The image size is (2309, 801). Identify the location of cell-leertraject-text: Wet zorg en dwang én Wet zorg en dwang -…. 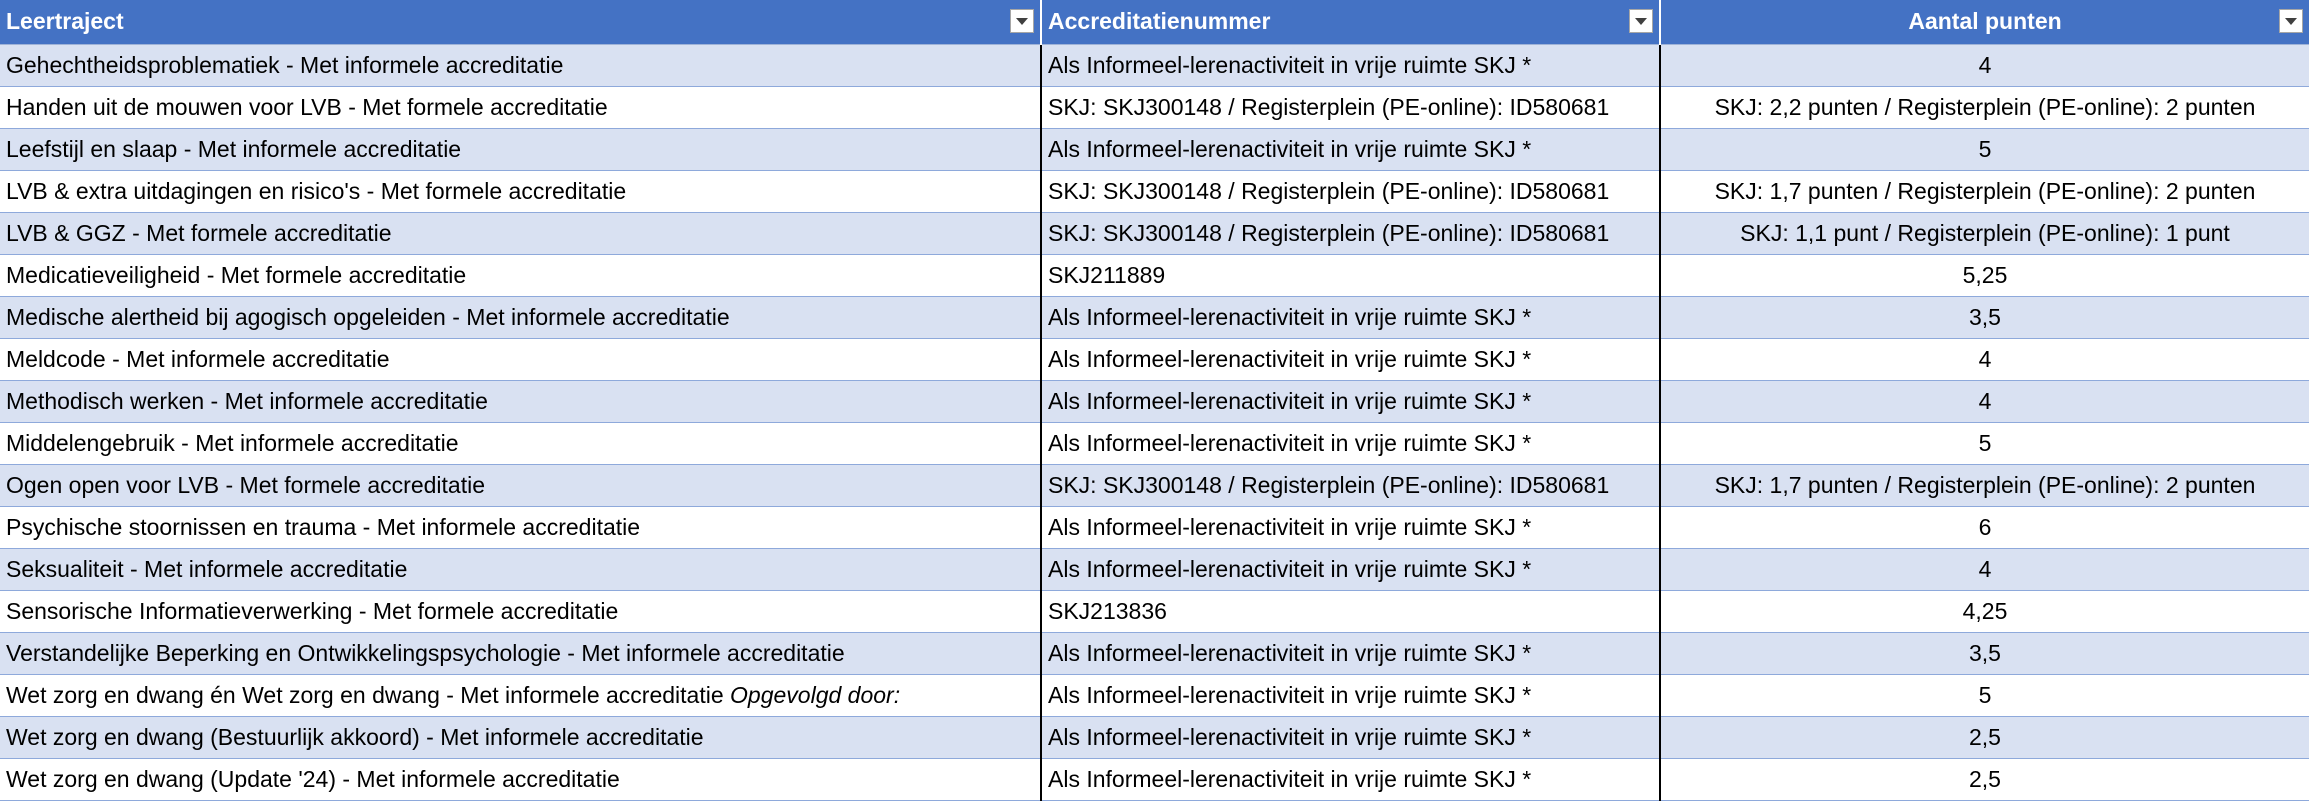
(365, 694).